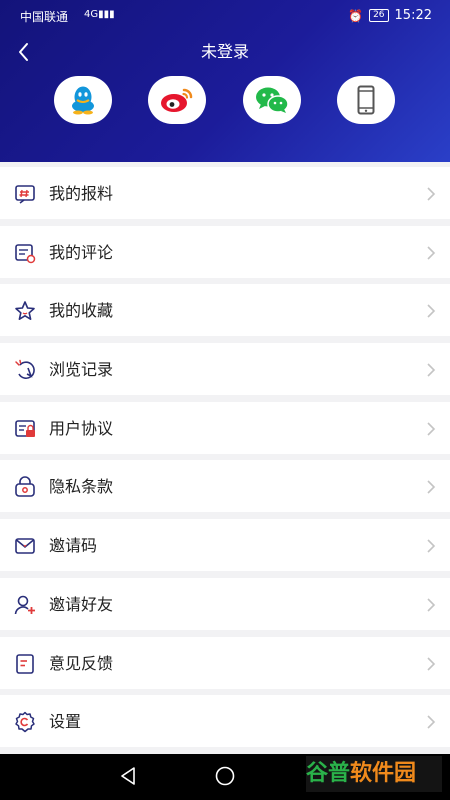  Describe the element at coordinates (24, 604) in the screenshot. I see `invite-friend-icon` at that location.